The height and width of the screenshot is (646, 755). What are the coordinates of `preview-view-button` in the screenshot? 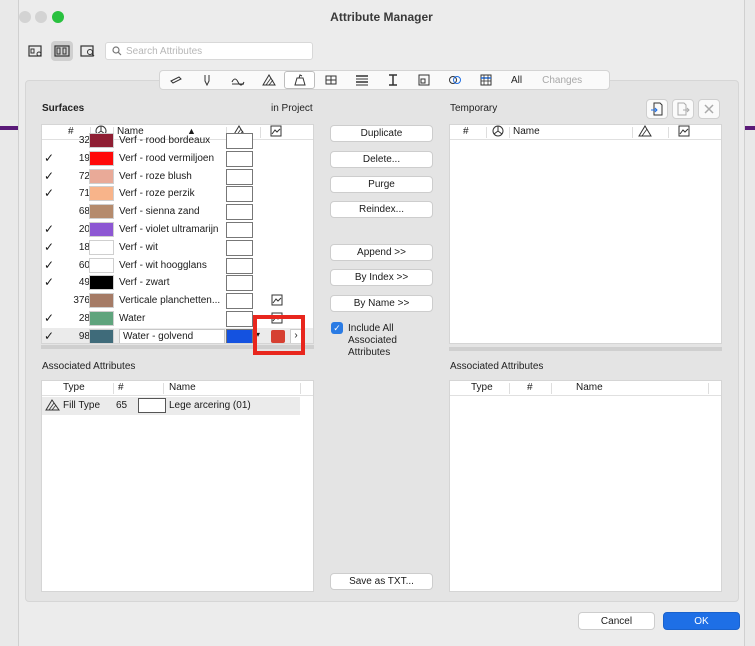 It's located at (88, 51).